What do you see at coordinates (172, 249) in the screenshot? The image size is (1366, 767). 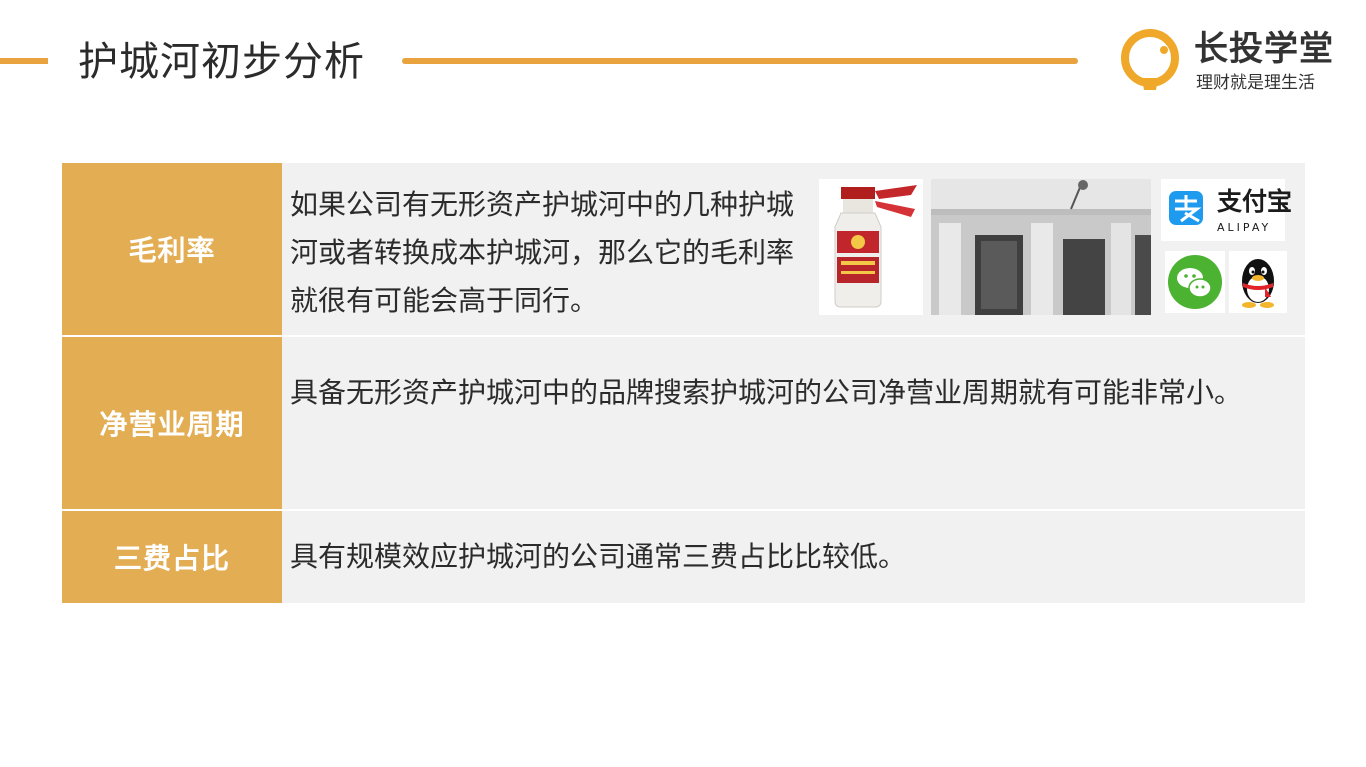 I see `row-label: 毛利率` at bounding box center [172, 249].